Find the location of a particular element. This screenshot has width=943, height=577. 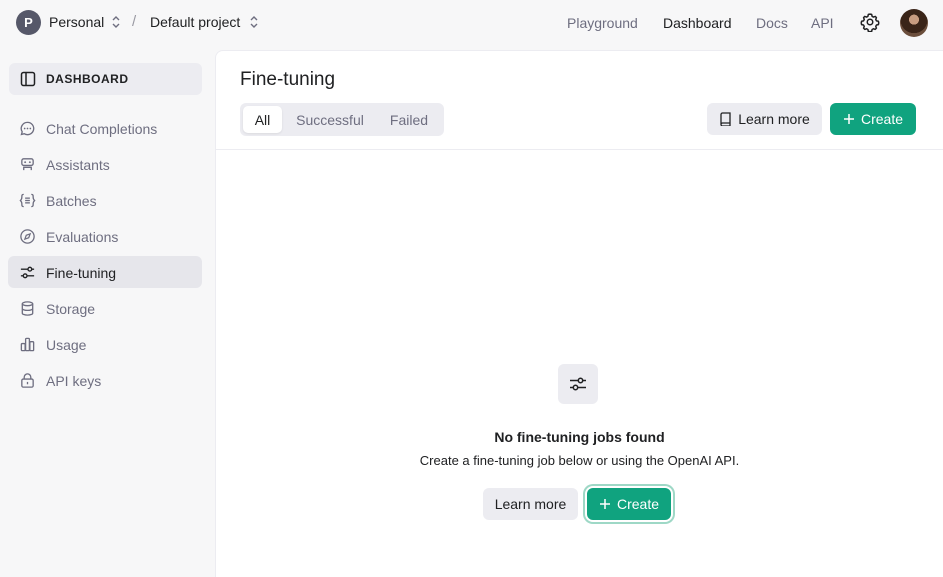

empty-create-button: Create is located at coordinates (629, 504).